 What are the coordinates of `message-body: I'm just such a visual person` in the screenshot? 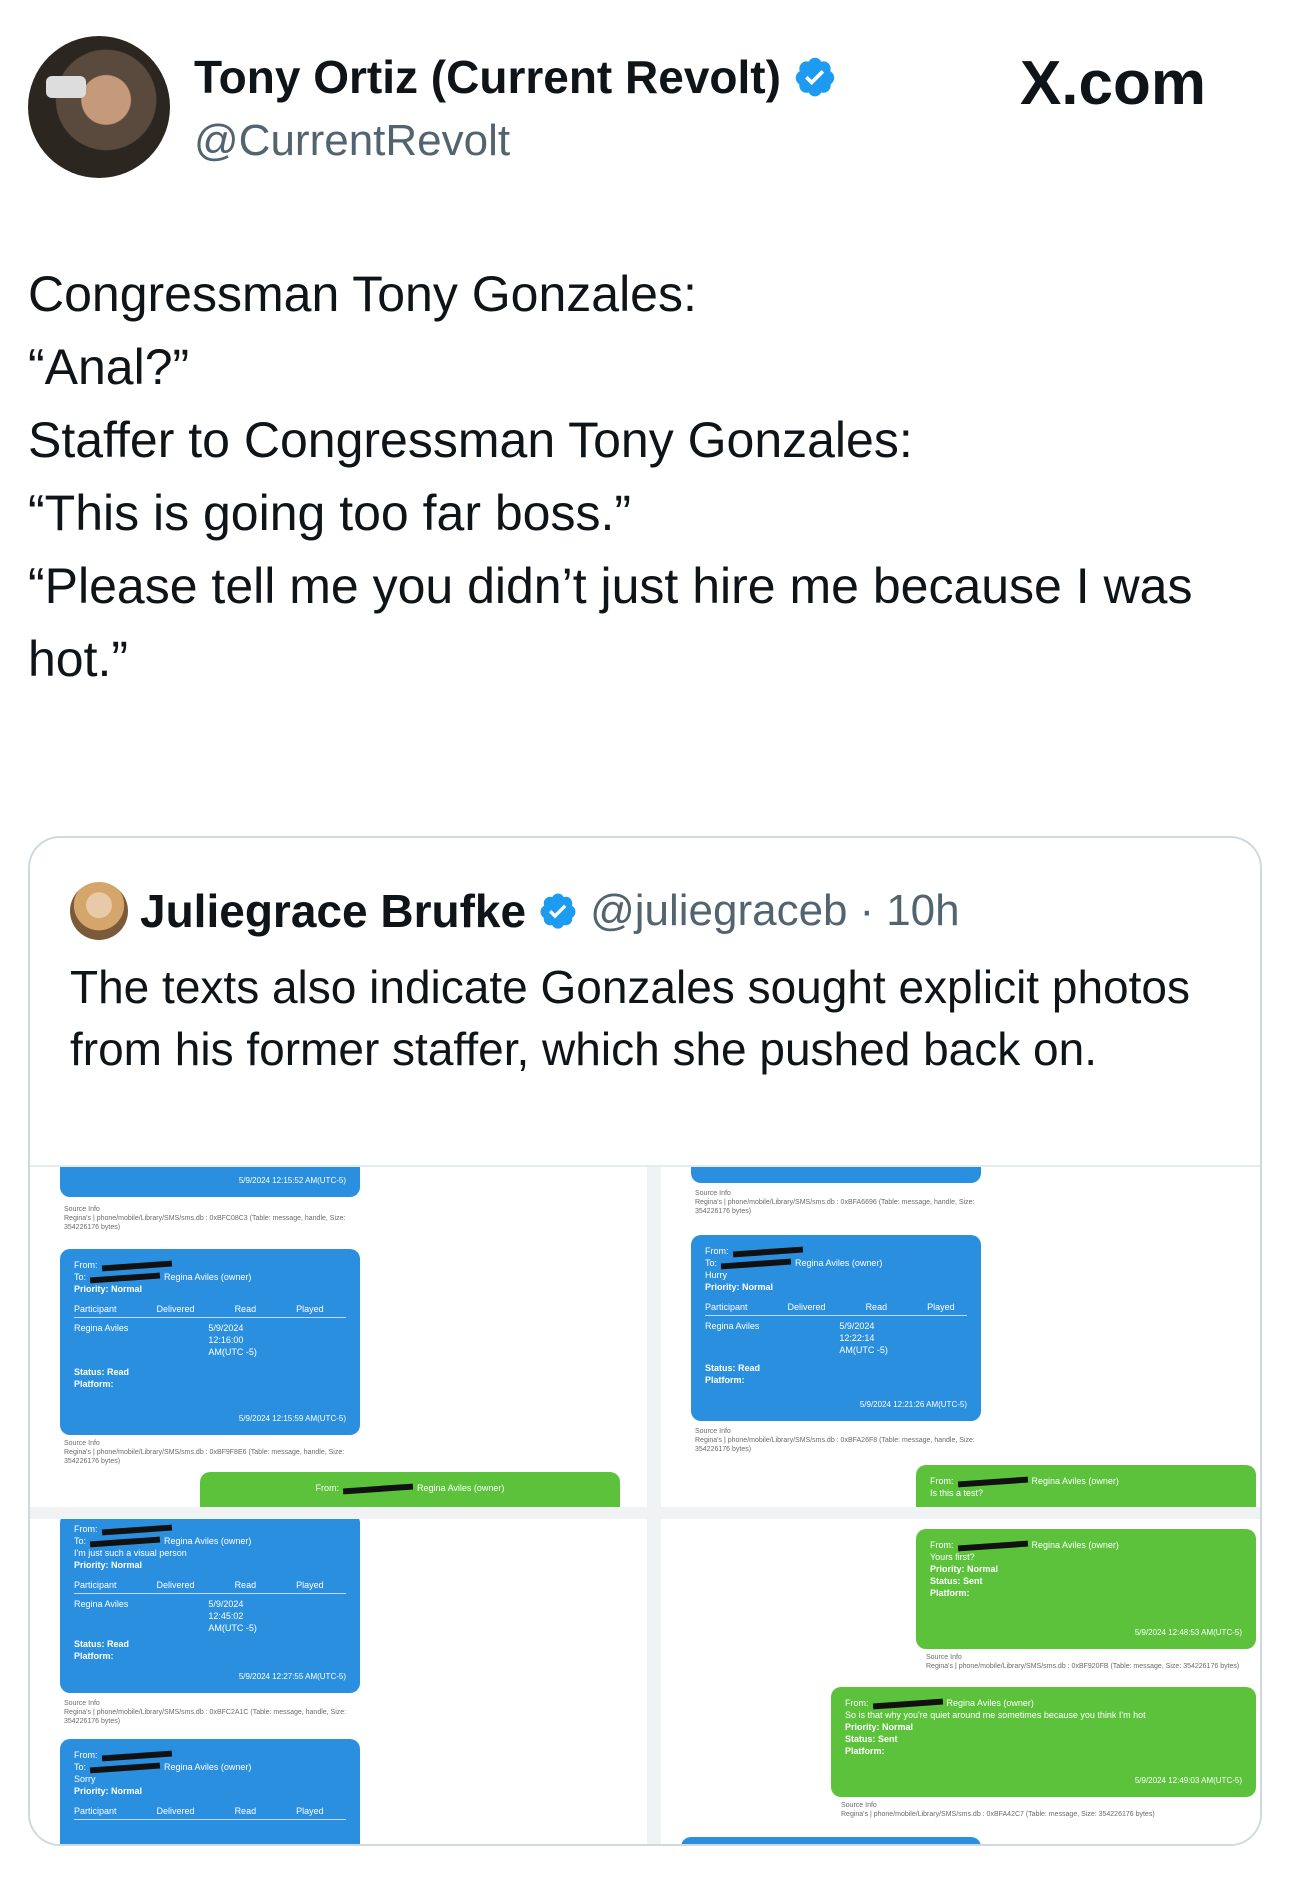 It's located at (130, 1553).